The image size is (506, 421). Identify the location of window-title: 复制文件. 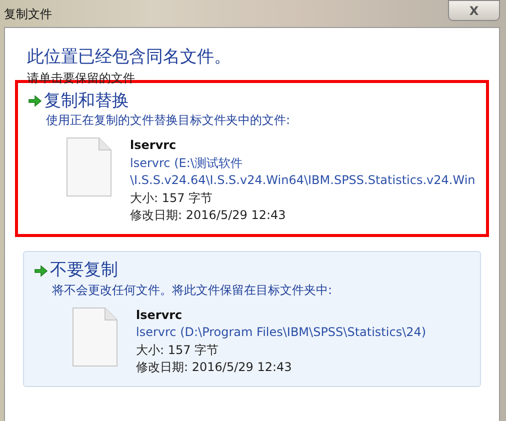
(28, 14).